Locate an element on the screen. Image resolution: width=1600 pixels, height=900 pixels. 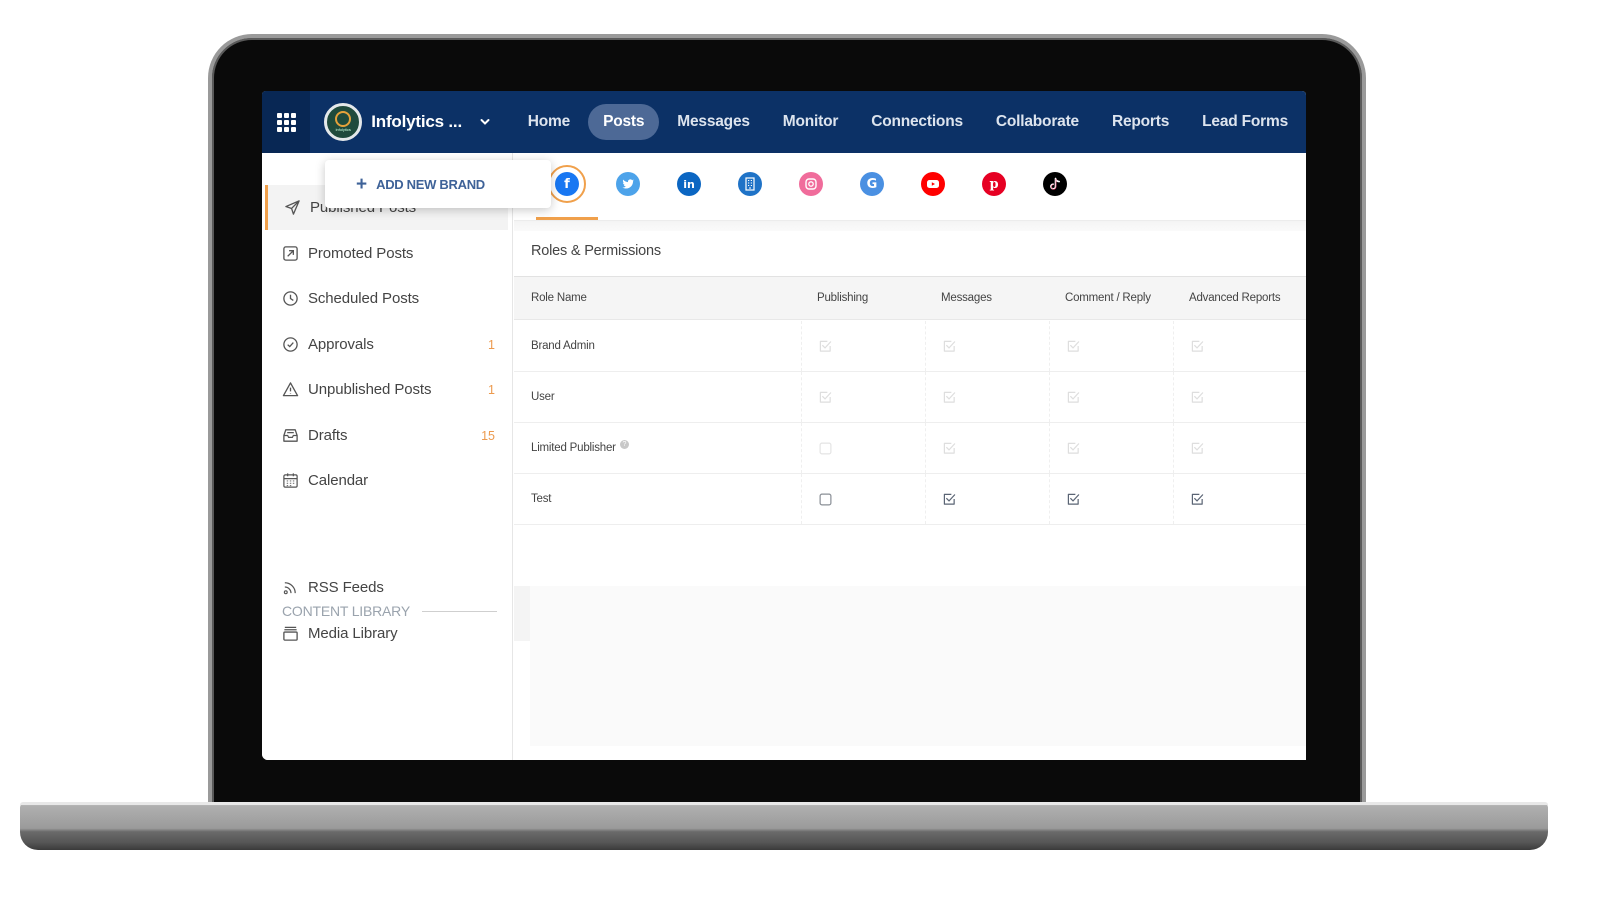
sidebar-item-scheduled-posts: Scheduled Posts is located at coordinates (387, 298).